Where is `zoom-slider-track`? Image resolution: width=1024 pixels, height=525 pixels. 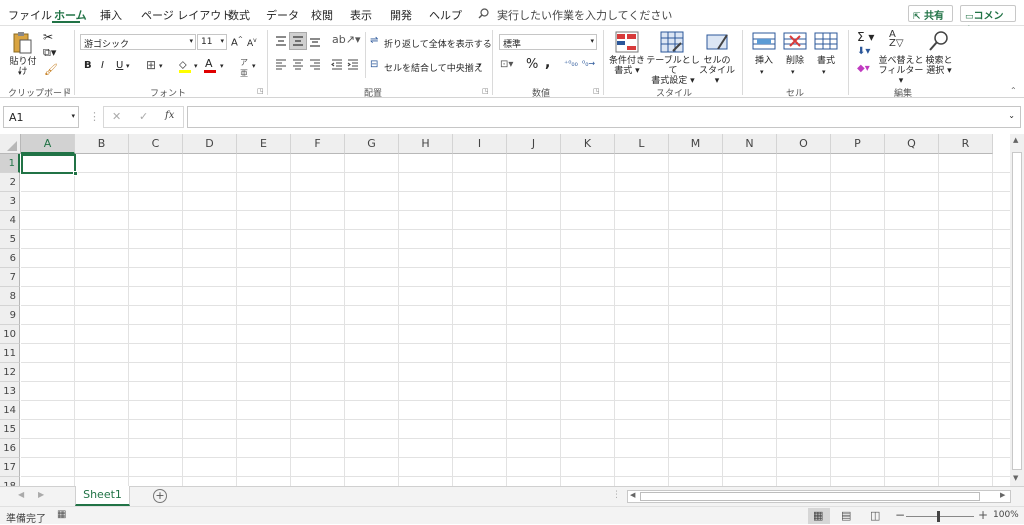 zoom-slider-track is located at coordinates (940, 516).